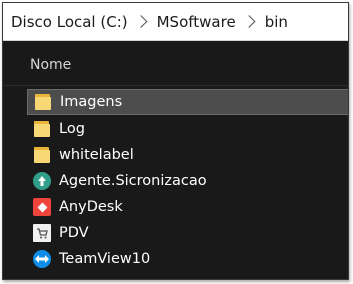  I want to click on file-name: Agente.Sicronizacao, so click(133, 181).